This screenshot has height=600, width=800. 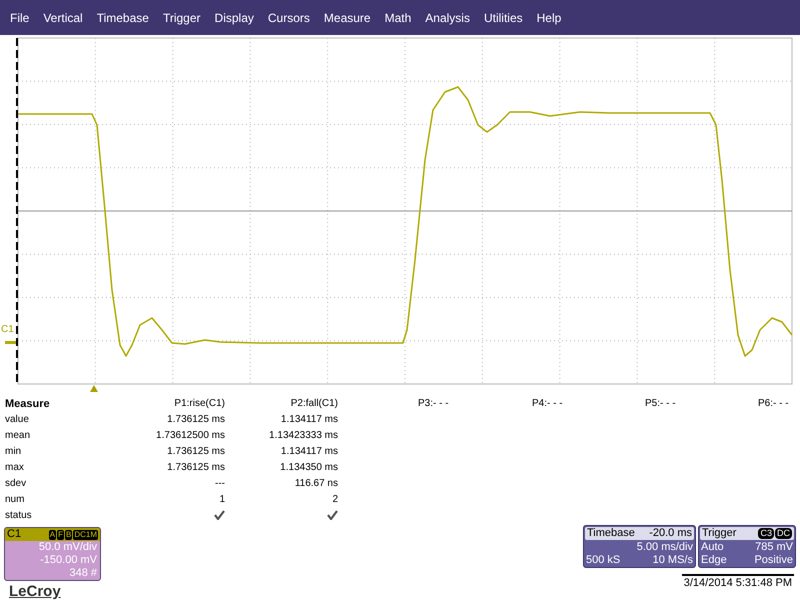 I want to click on channel-badge: DC1M, so click(x=85, y=535).